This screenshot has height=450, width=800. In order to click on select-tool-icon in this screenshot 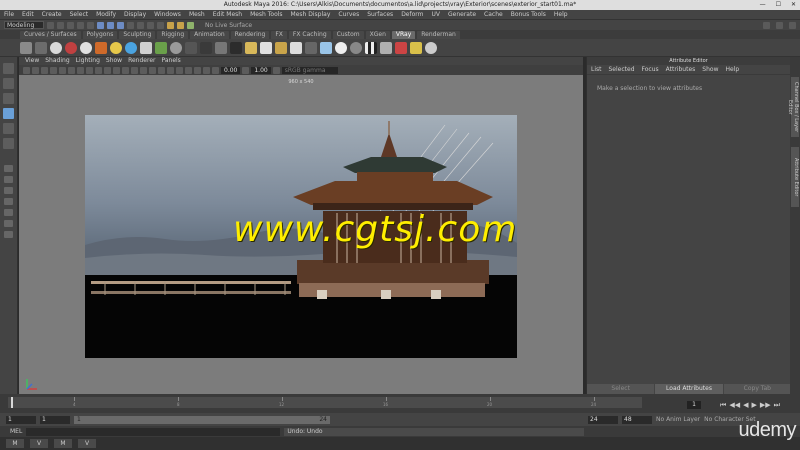, I will do `click(8, 68)`.